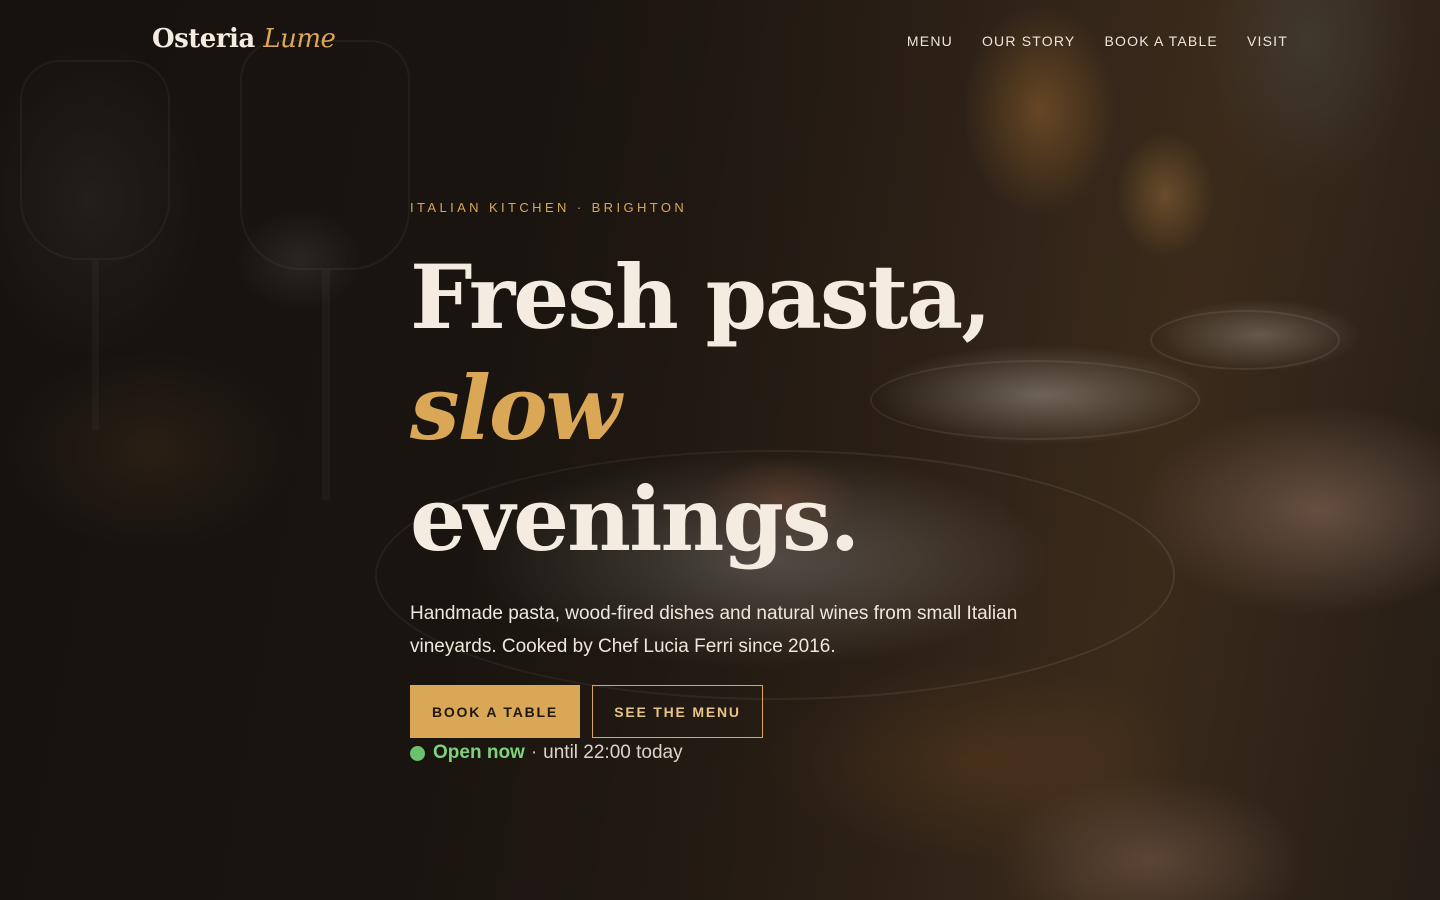  I want to click on headline-line-2: slow, so click(515, 408).